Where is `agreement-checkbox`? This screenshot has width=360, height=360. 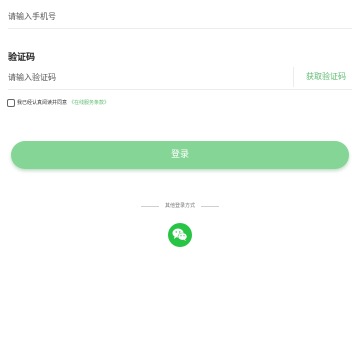 agreement-checkbox is located at coordinates (11, 103).